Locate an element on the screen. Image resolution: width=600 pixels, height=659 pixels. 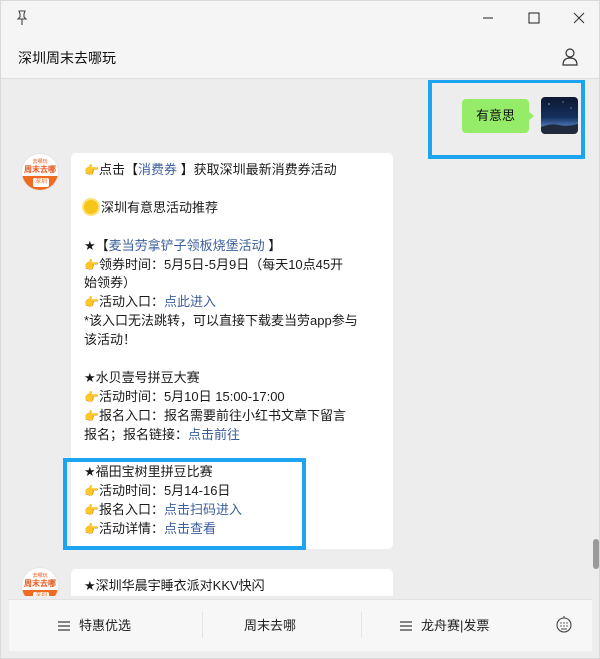
menu-item-deals: 特惠优选 is located at coordinates (94, 626).